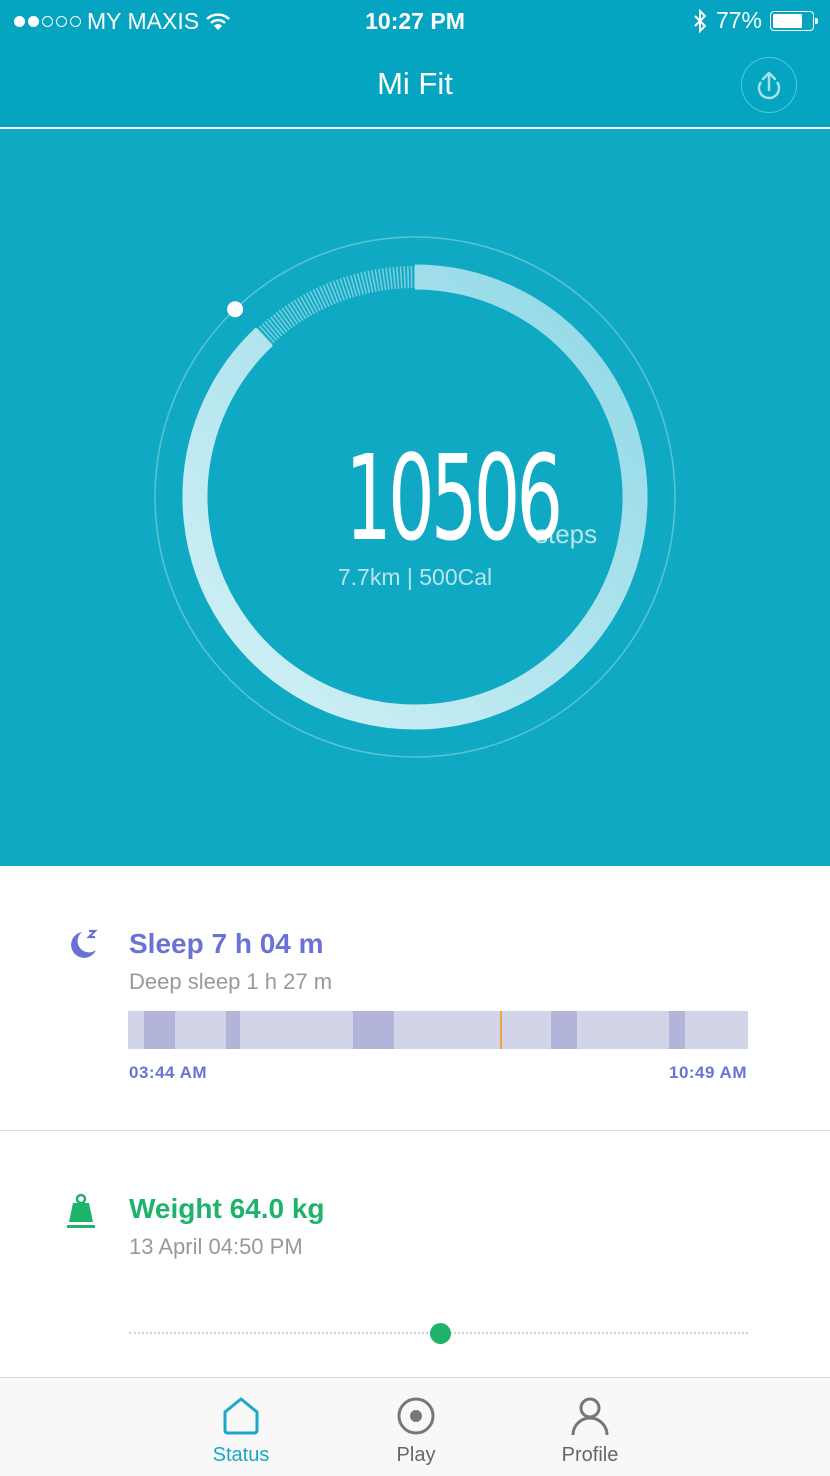 This screenshot has height=1476, width=830. Describe the element at coordinates (415, 21) in the screenshot. I see `status-bar: MY MAXIS 10:27 PM 77%` at that location.